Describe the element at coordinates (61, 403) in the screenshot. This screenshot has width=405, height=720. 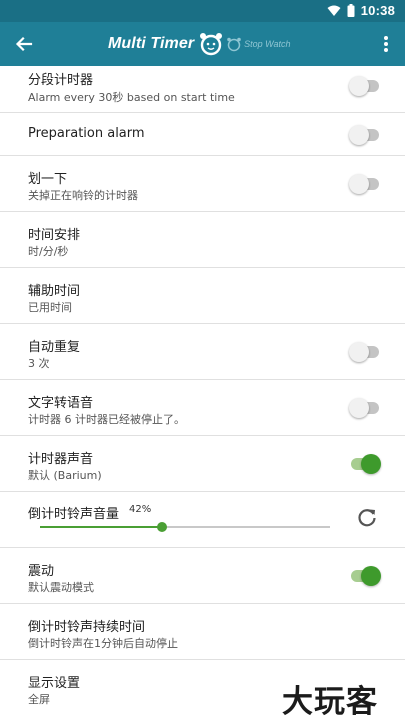
I see `setting-title: 文字转语音` at that location.